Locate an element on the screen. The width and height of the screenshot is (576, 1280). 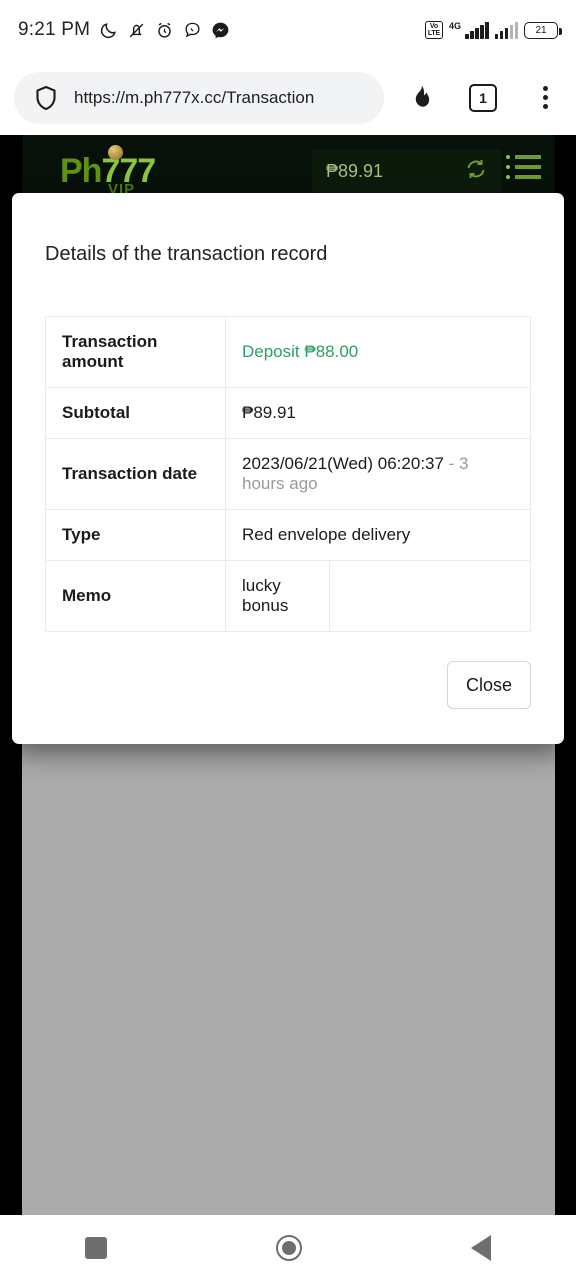
tab-count-label: 1 is located at coordinates (483, 97).